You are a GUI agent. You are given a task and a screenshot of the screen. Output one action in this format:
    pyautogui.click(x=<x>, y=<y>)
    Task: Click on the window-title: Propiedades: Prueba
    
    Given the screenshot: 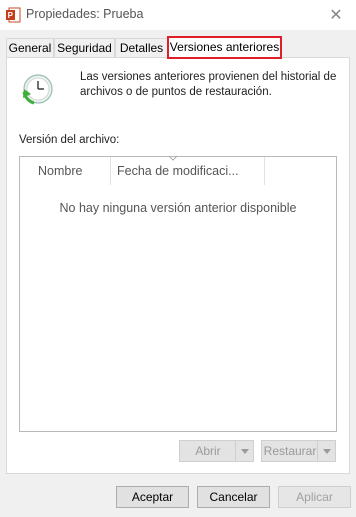 What is the action you would take?
    pyautogui.click(x=85, y=14)
    